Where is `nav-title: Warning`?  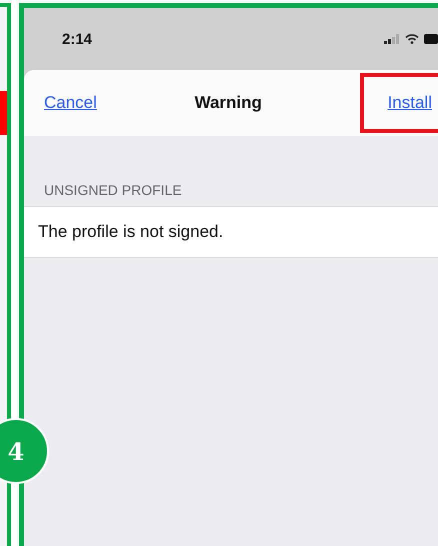
nav-title: Warning is located at coordinates (228, 103).